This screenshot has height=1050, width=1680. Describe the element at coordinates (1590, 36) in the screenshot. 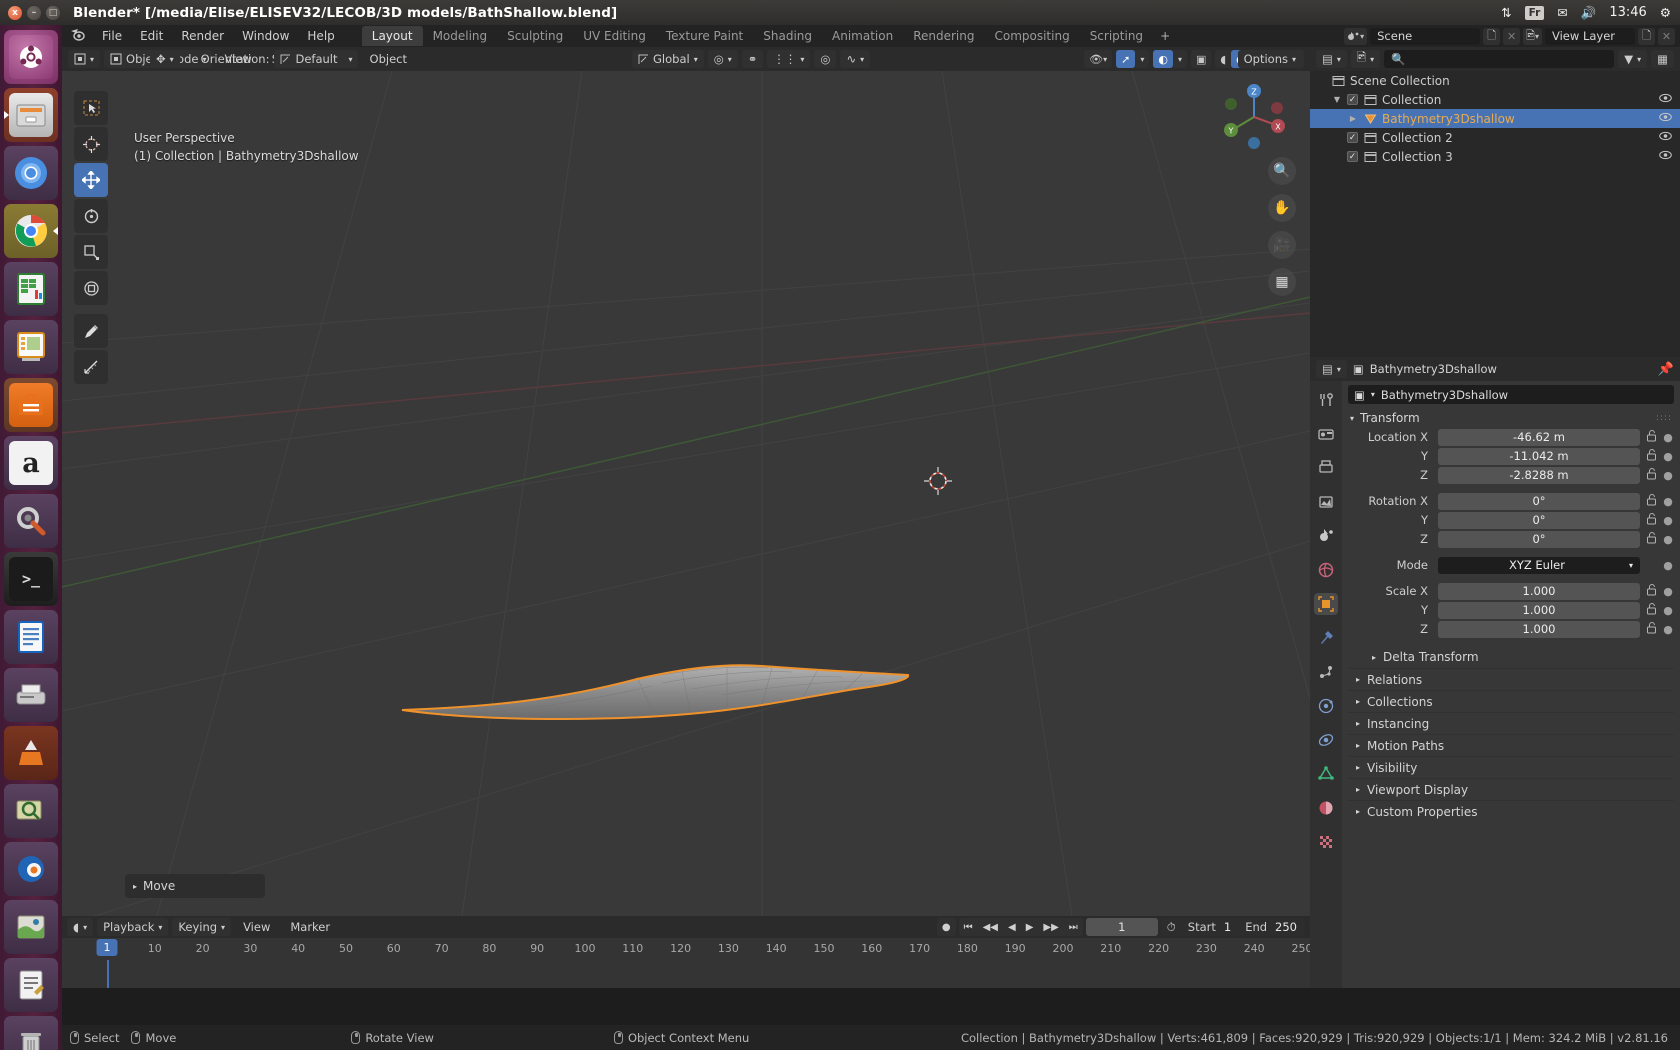

I see `view-layer-name-field: View Layer` at that location.